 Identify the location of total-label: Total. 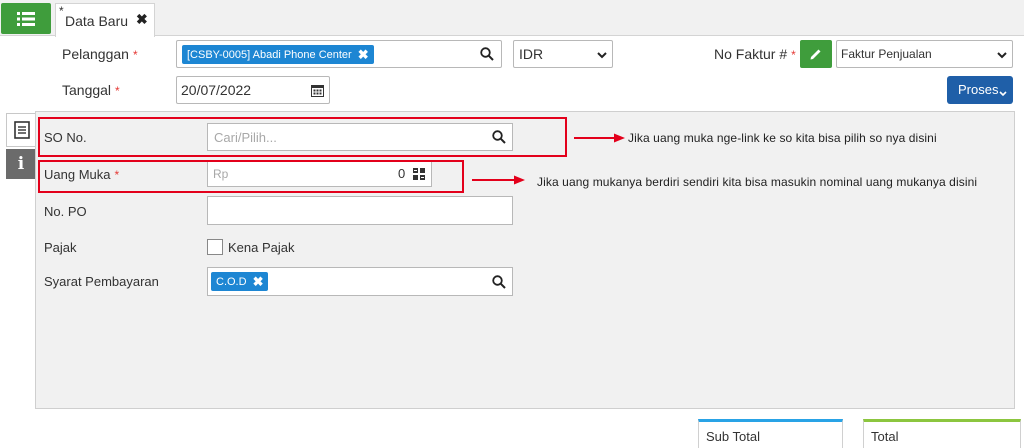
(885, 436).